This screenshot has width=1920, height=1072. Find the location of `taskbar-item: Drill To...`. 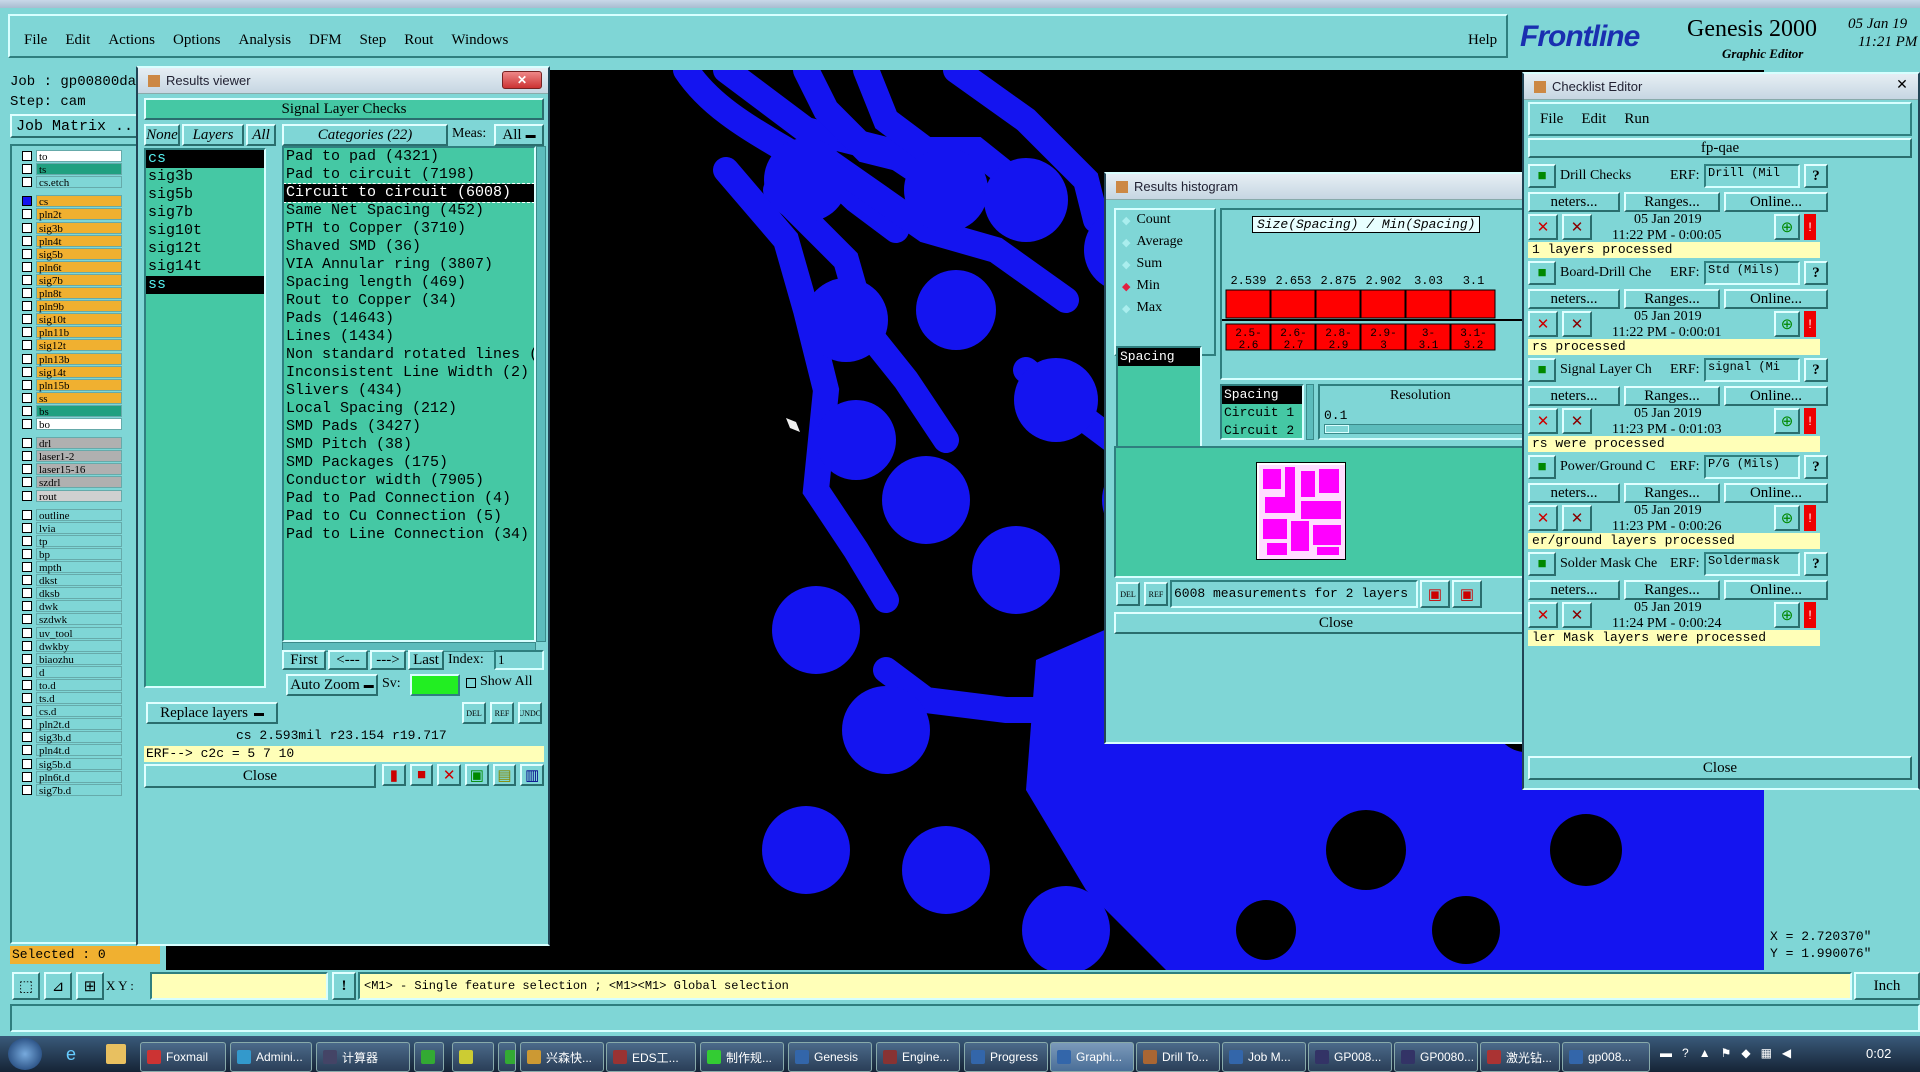

taskbar-item: Drill To... is located at coordinates (1178, 1057).